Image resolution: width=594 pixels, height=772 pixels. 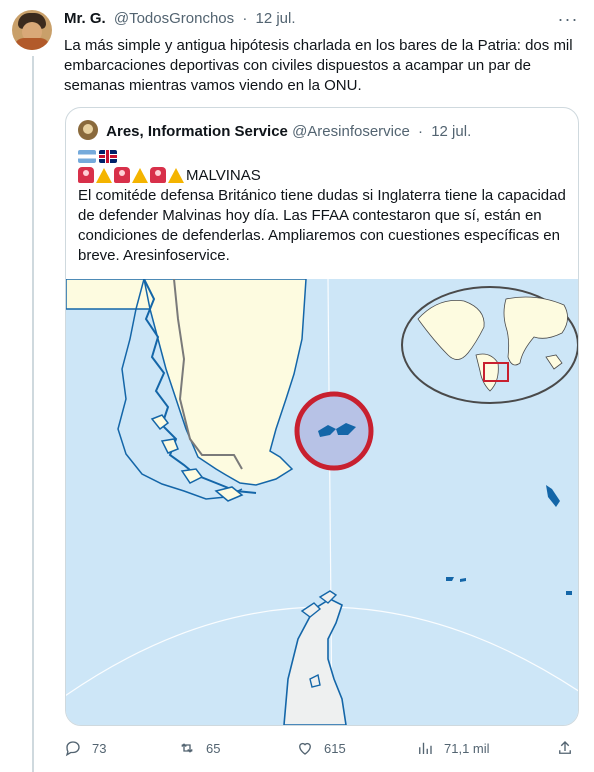 I want to click on quoted-author-name: Ares, Information Service, so click(x=197, y=131).